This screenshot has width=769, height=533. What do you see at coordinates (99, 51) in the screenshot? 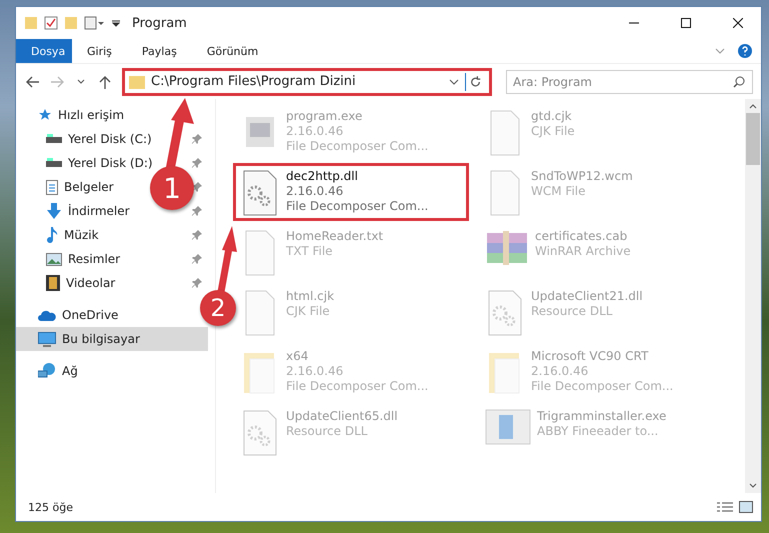
I see `ribbon-tab: Giriş` at bounding box center [99, 51].